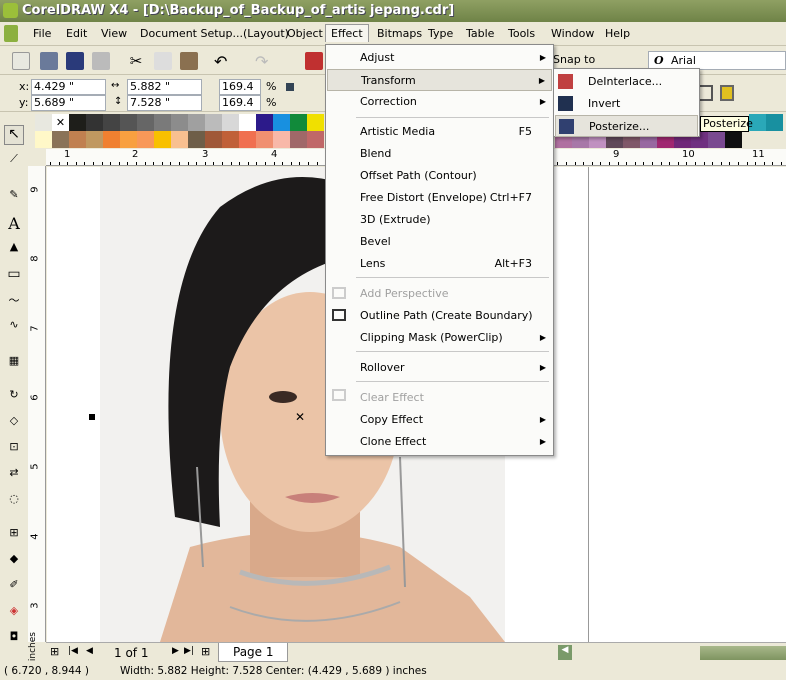  Describe the element at coordinates (521, 33) in the screenshot. I see `menu-tools: Tools` at that location.